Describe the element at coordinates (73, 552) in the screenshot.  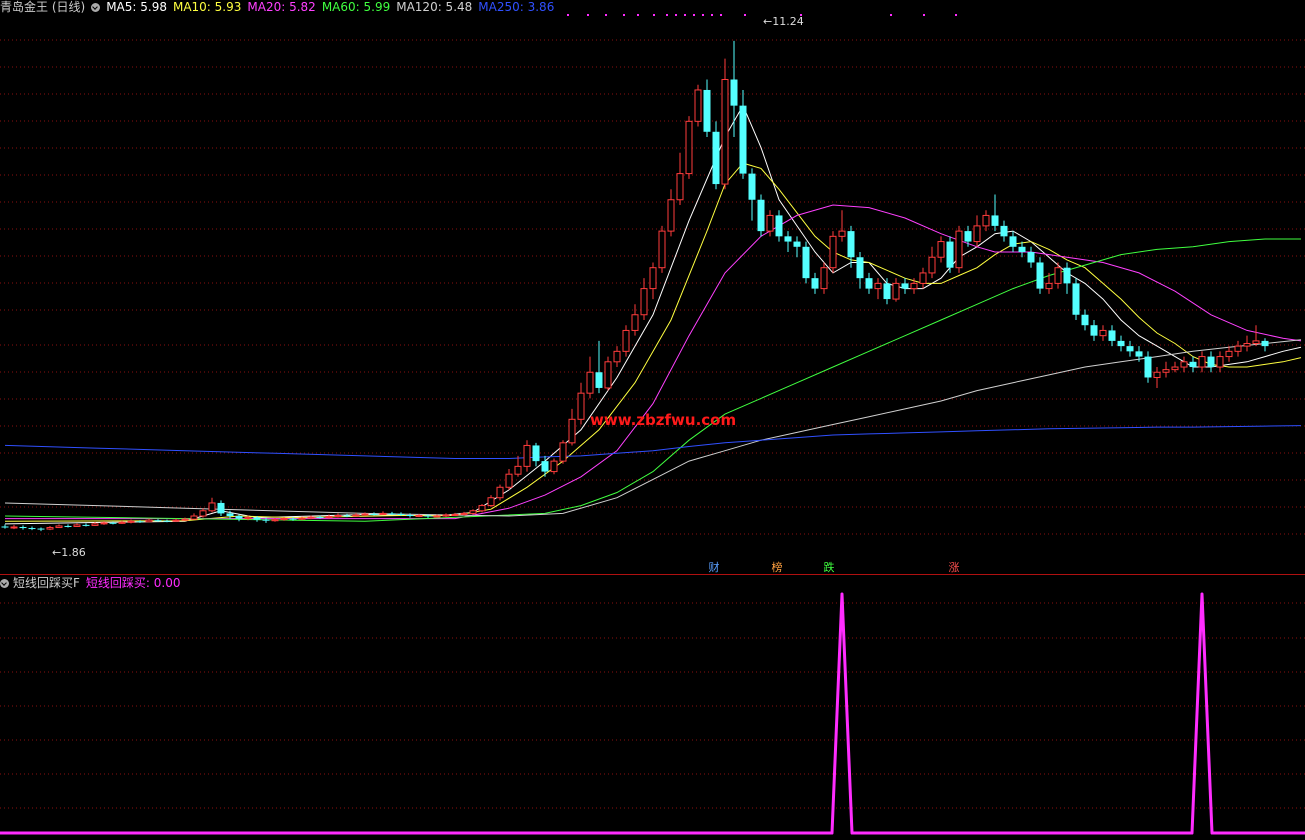
I see `low-value: 1.86` at that location.